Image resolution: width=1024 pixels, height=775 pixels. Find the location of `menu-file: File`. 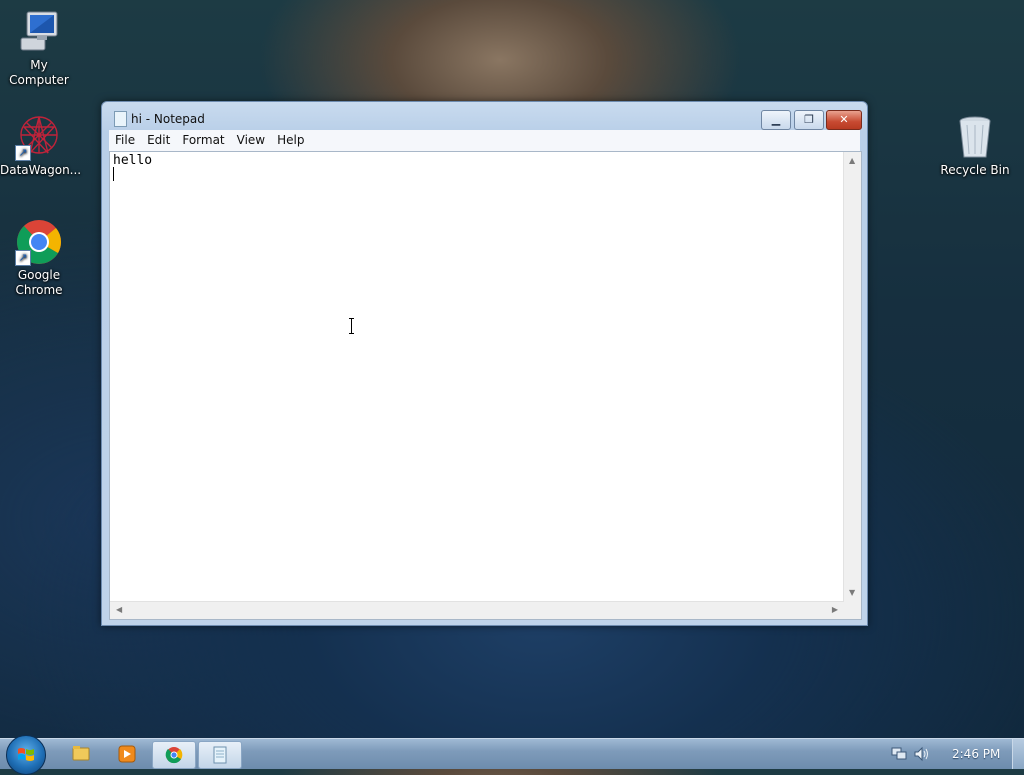

menu-file: File is located at coordinates (125, 140).